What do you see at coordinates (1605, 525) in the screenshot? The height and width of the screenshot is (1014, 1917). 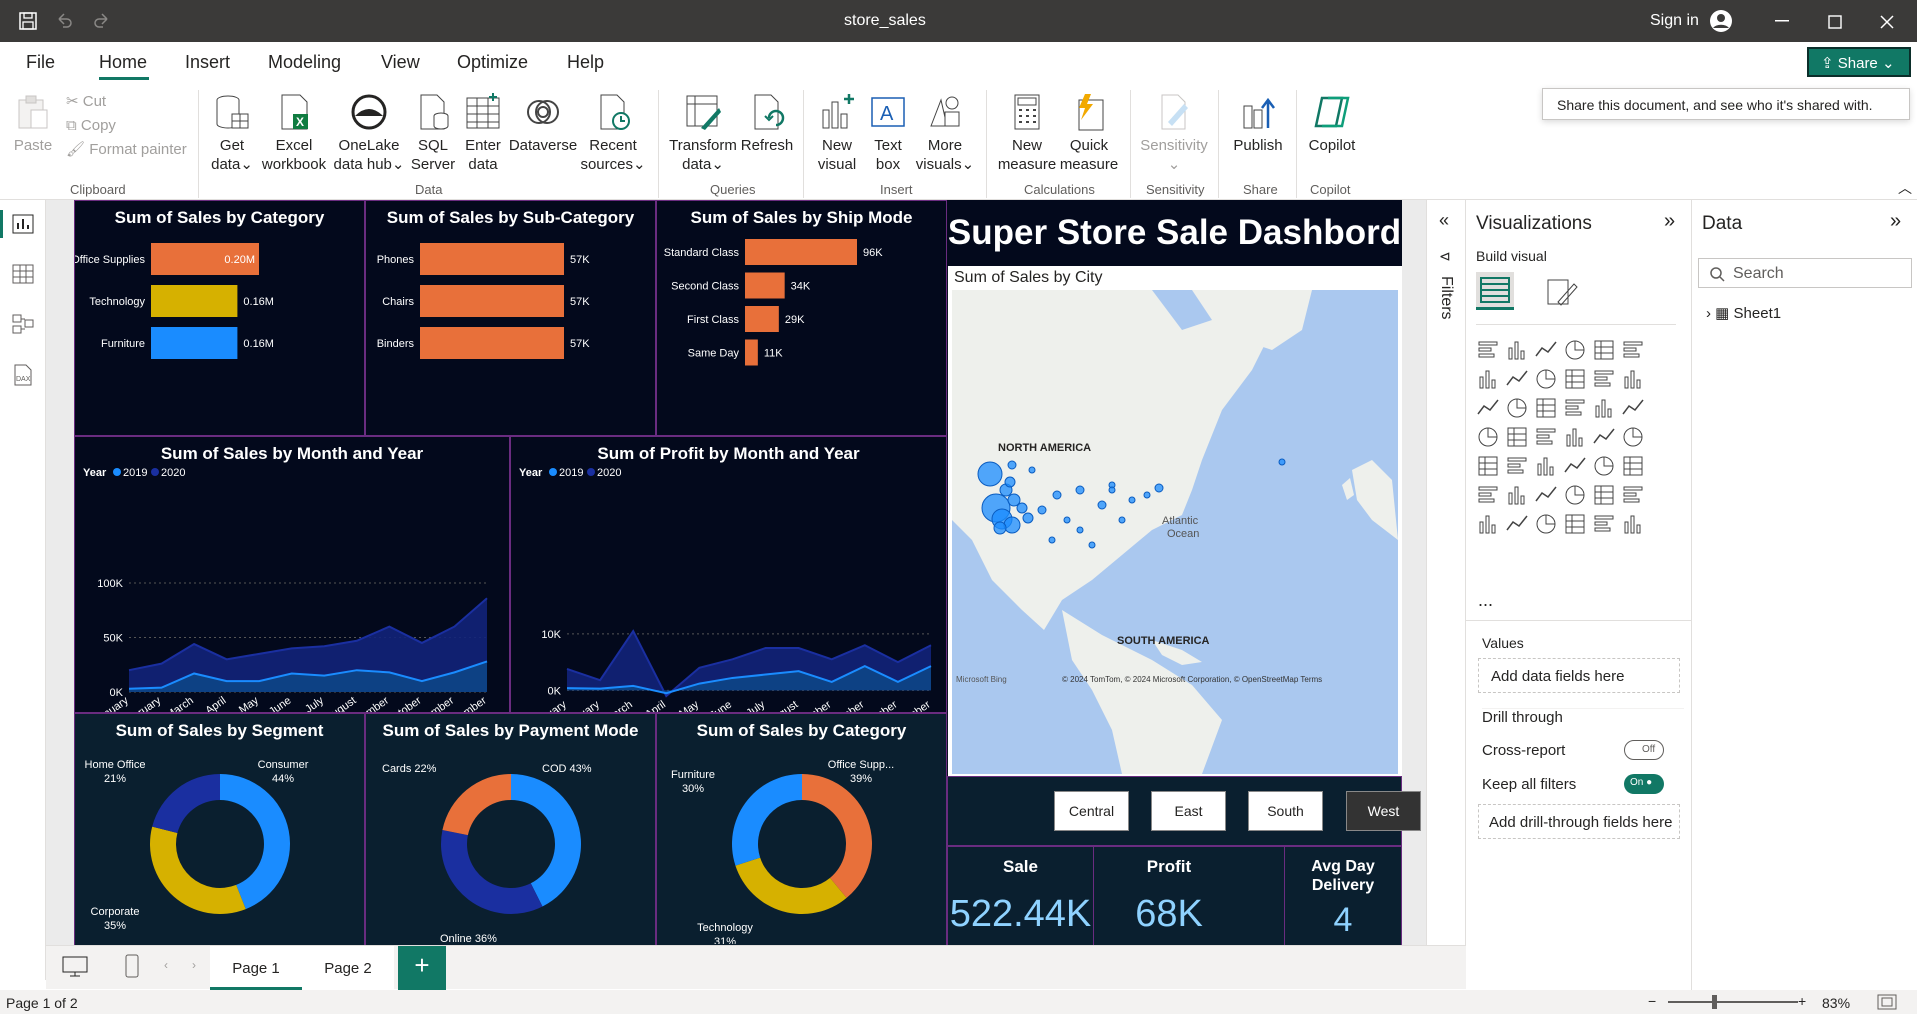 I see `diamond-visual-icon` at bounding box center [1605, 525].